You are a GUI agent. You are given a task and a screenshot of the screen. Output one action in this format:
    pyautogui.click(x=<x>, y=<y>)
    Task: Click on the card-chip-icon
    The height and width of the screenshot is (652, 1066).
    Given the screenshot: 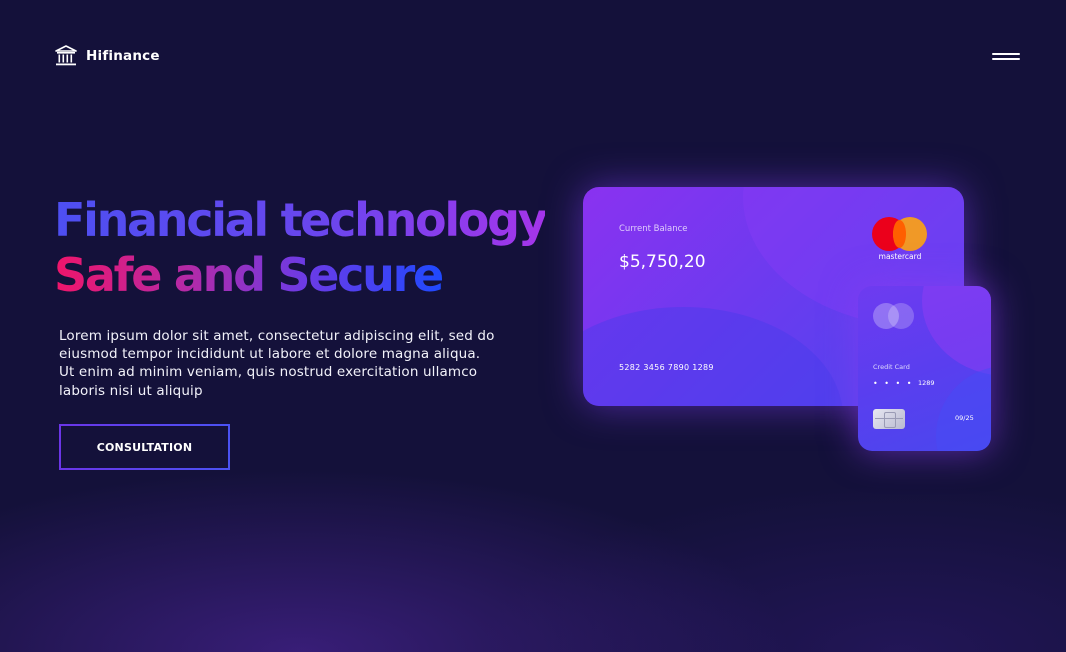 What is the action you would take?
    pyautogui.click(x=889, y=419)
    